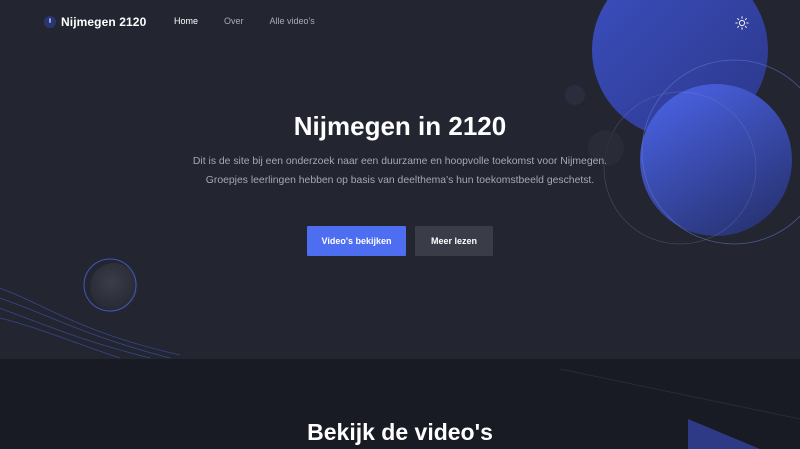  I want to click on wave-lines-left, so click(90, 323).